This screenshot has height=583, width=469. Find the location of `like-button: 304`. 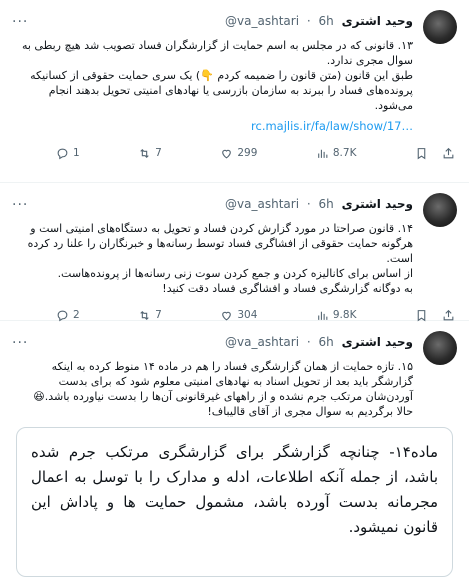

like-button: 304 is located at coordinates (238, 315).